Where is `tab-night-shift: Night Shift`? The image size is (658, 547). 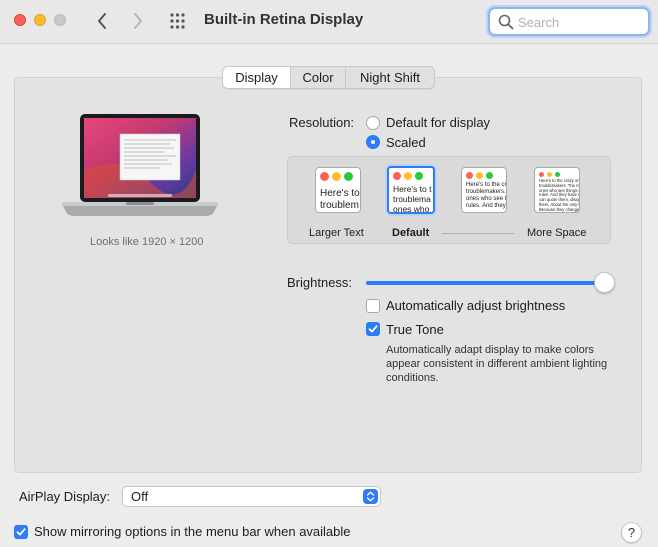
tab-night-shift: Night Shift is located at coordinates (390, 77).